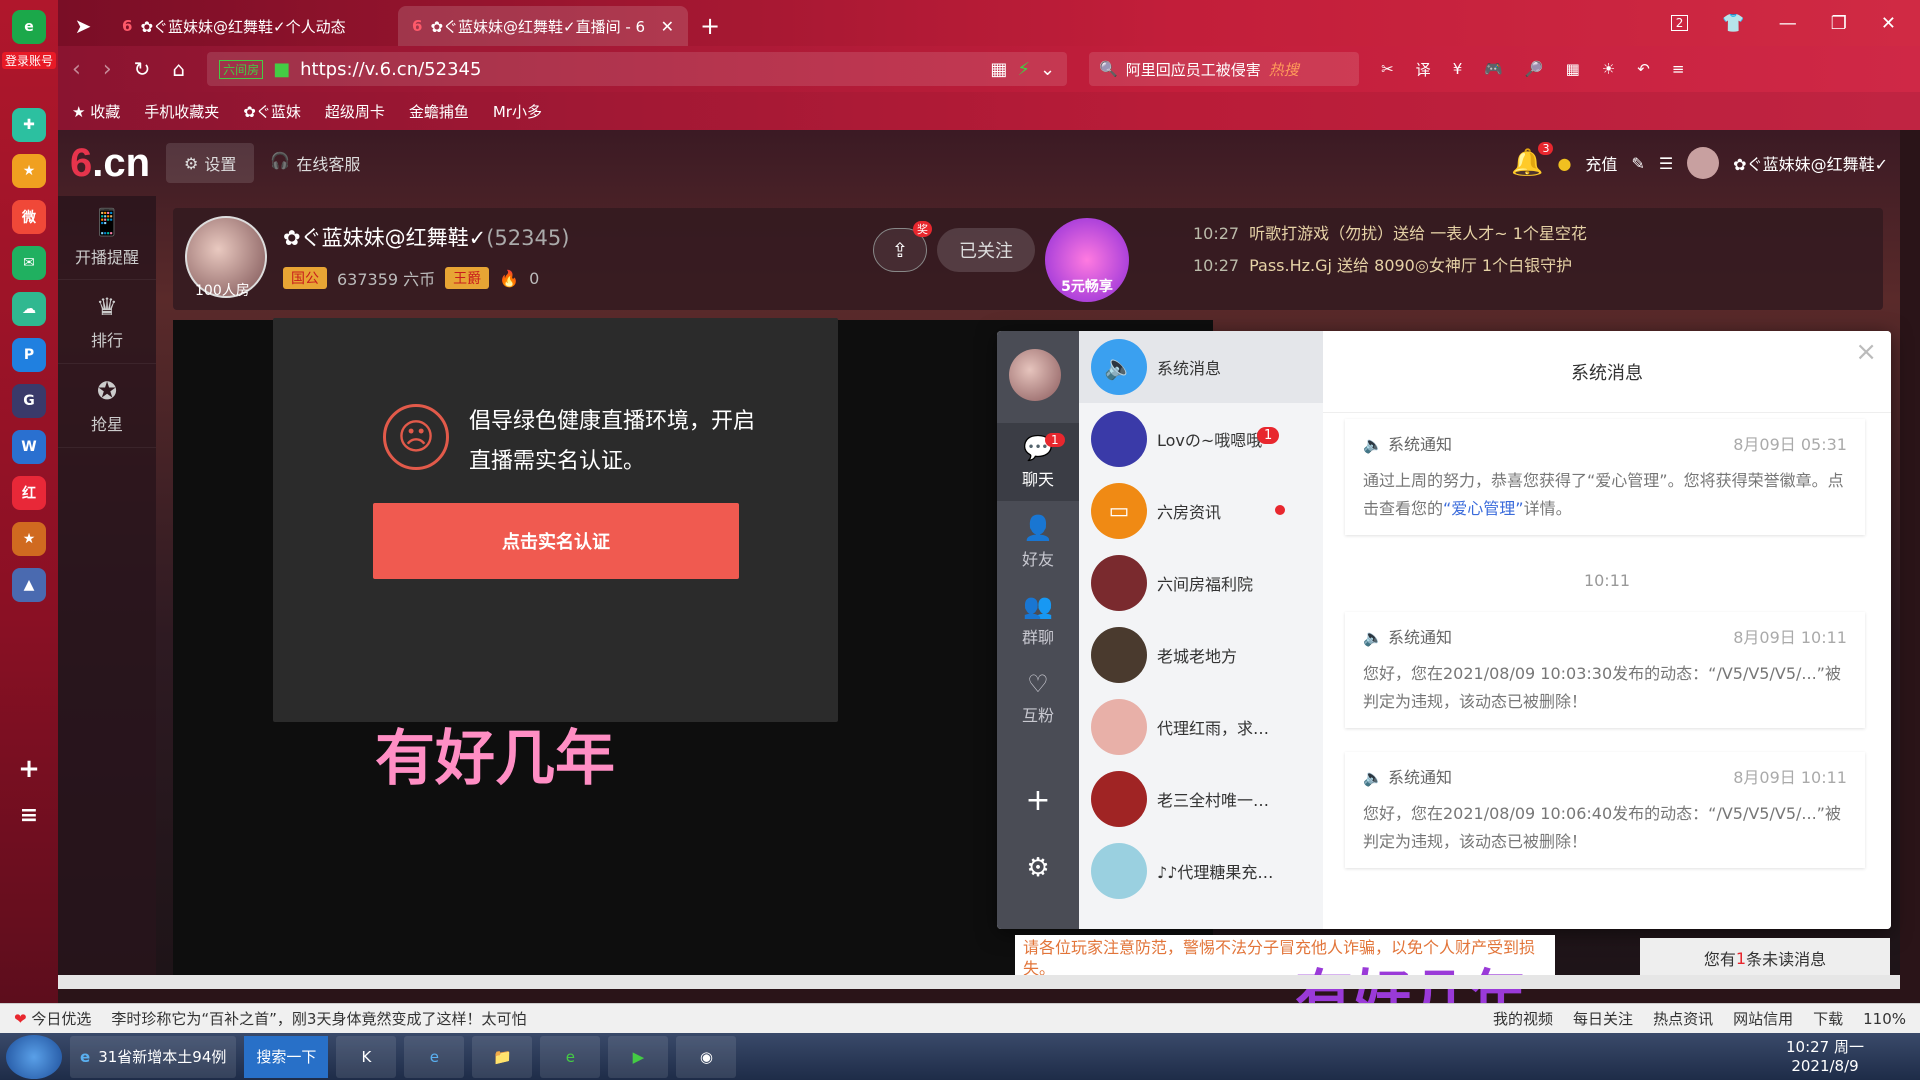 The width and height of the screenshot is (1920, 1080). Describe the element at coordinates (29, 125) in the screenshot. I see `app-icon-1: ✚` at that location.